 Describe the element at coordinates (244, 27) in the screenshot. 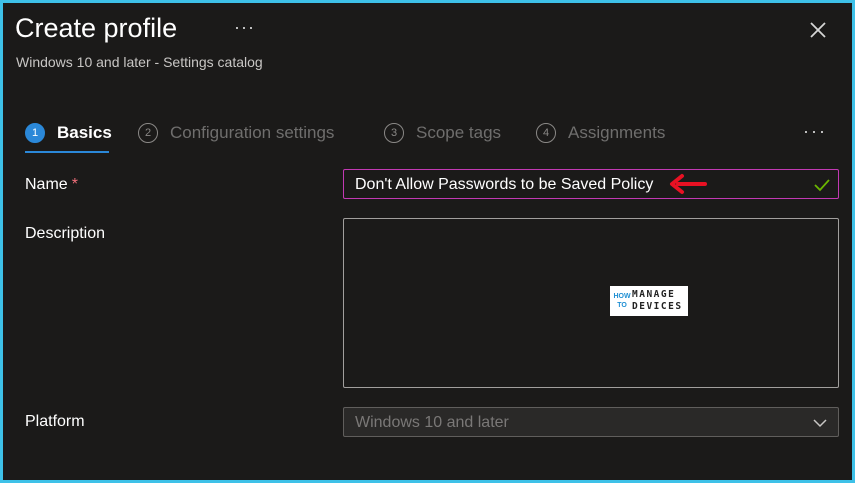

I see `more-options-button: ···` at that location.